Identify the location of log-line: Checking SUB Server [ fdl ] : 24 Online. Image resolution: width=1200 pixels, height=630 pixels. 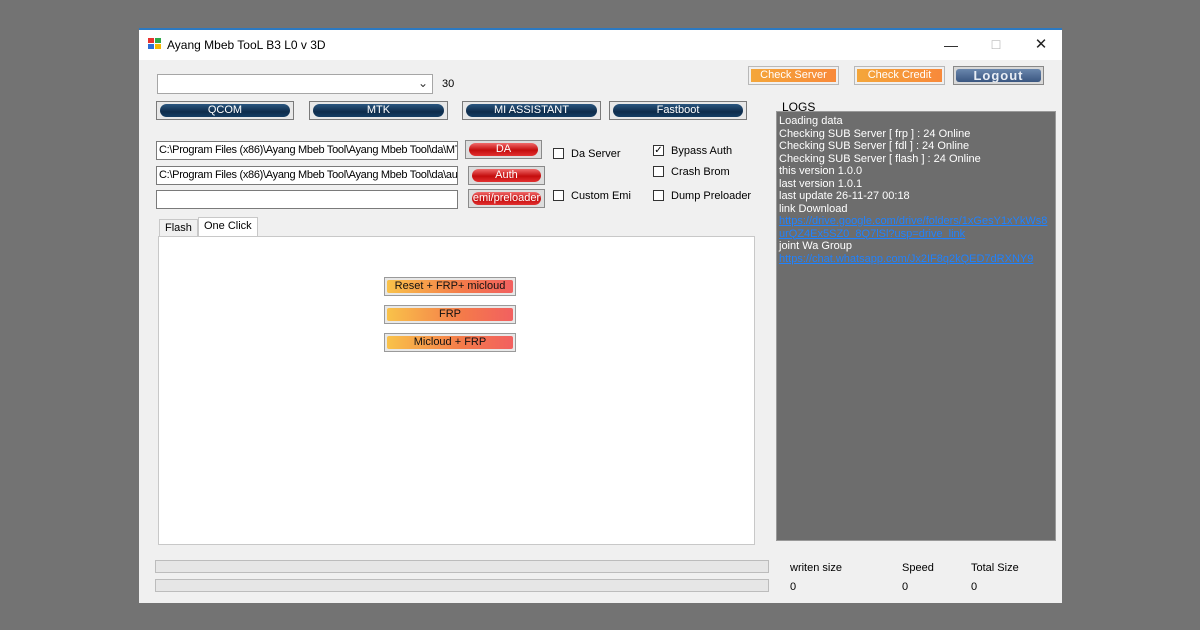
(874, 146).